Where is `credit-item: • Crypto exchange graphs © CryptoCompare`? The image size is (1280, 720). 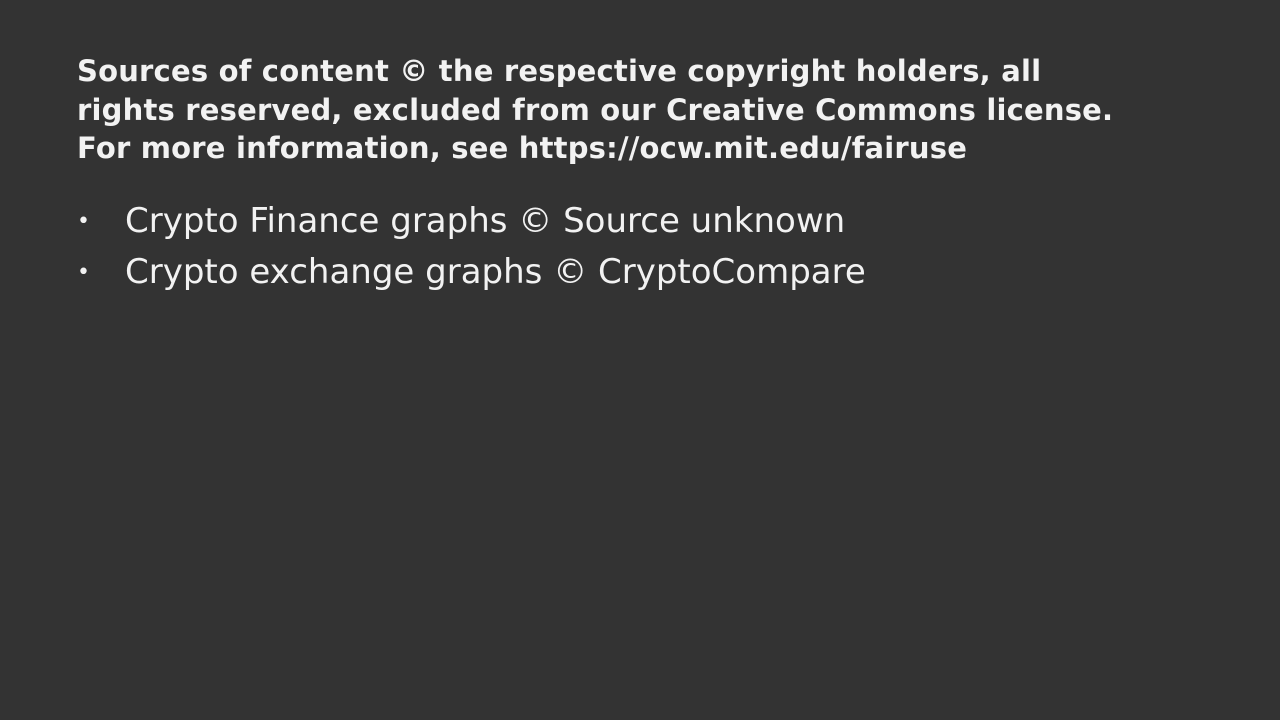 credit-item: • Crypto exchange graphs © CryptoCompare is located at coordinates (471, 272).